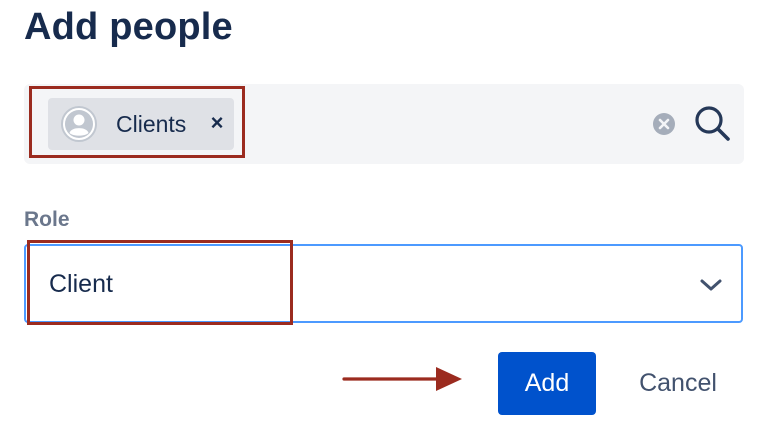 Image resolution: width=766 pixels, height=444 pixels. I want to click on add-button: Add, so click(547, 383).